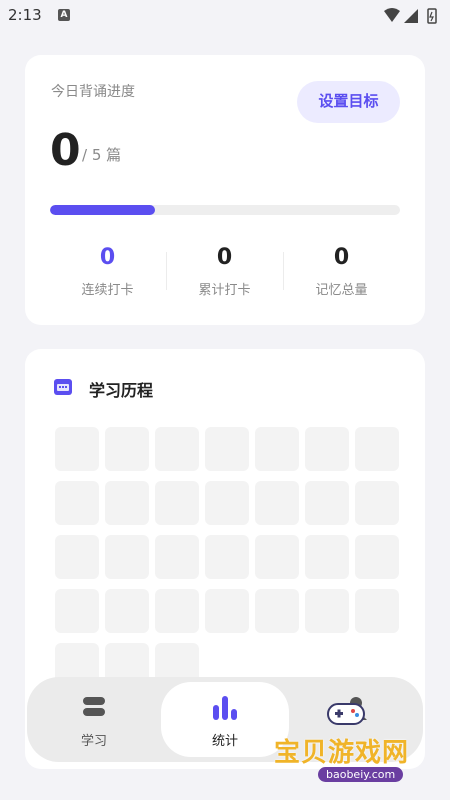  What do you see at coordinates (392, 15) in the screenshot?
I see `wifi-icon` at bounding box center [392, 15].